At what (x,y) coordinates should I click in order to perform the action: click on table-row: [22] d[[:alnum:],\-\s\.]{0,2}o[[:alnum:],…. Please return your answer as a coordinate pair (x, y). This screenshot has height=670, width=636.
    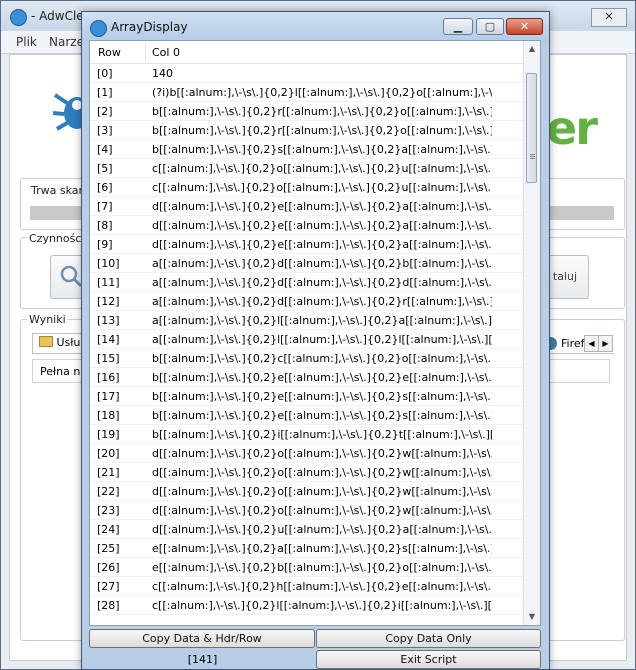
    Looking at the image, I should click on (307, 491).